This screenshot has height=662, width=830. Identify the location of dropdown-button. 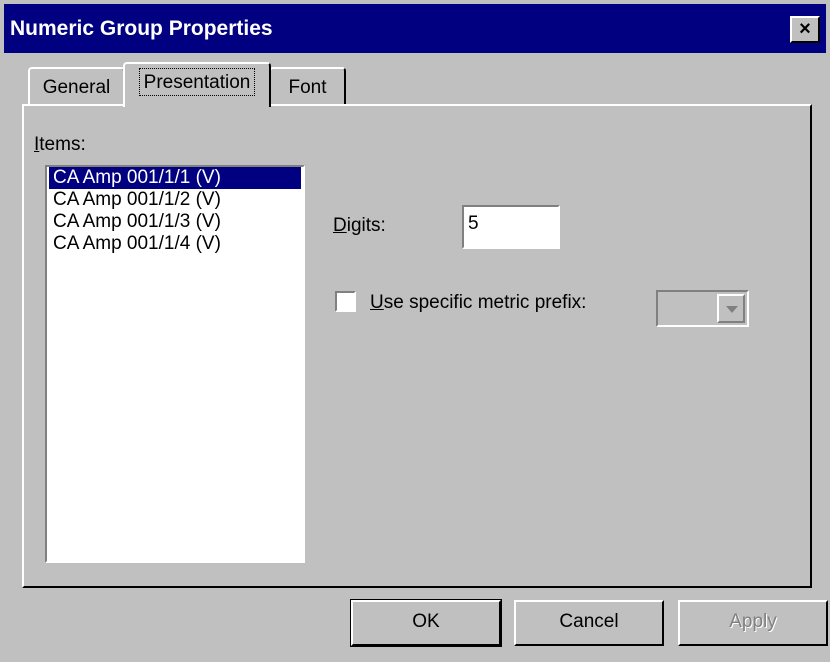
(731, 308).